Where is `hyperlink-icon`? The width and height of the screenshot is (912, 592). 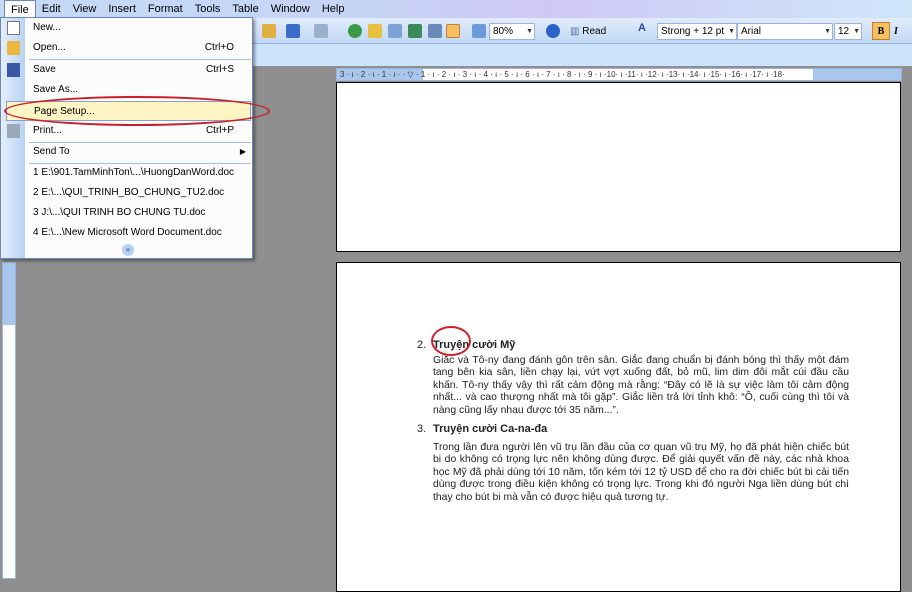 hyperlink-icon is located at coordinates (355, 31).